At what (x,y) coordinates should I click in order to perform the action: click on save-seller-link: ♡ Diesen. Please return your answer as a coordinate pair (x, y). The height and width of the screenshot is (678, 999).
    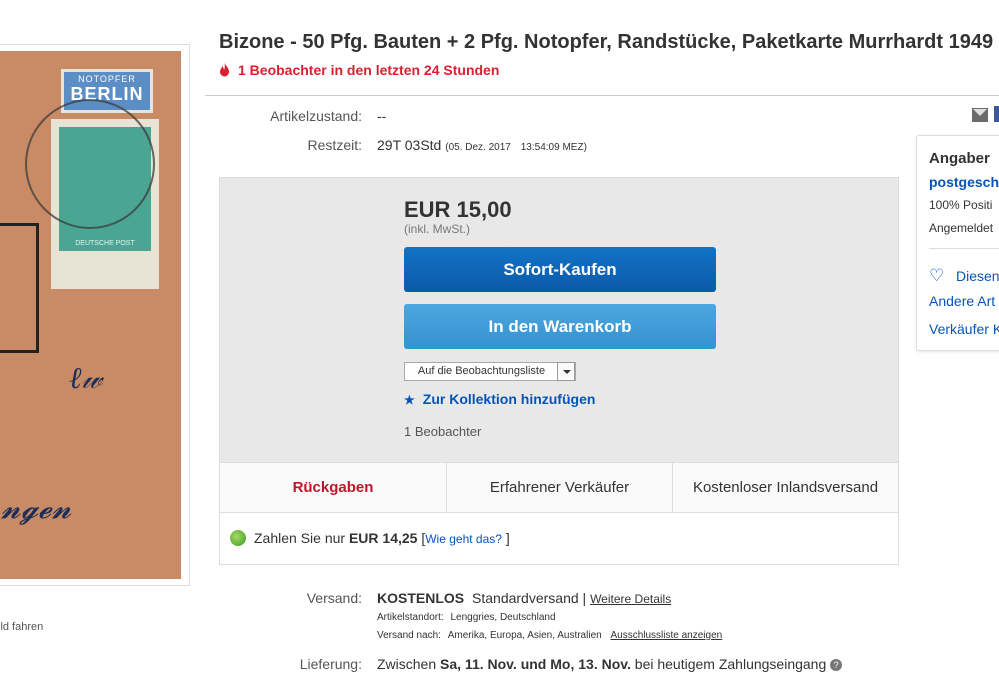
    Looking at the image, I should click on (964, 276).